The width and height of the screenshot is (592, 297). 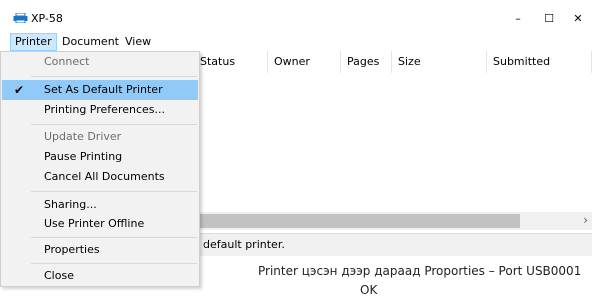 I want to click on menu-printer: Printer, so click(x=33, y=42).